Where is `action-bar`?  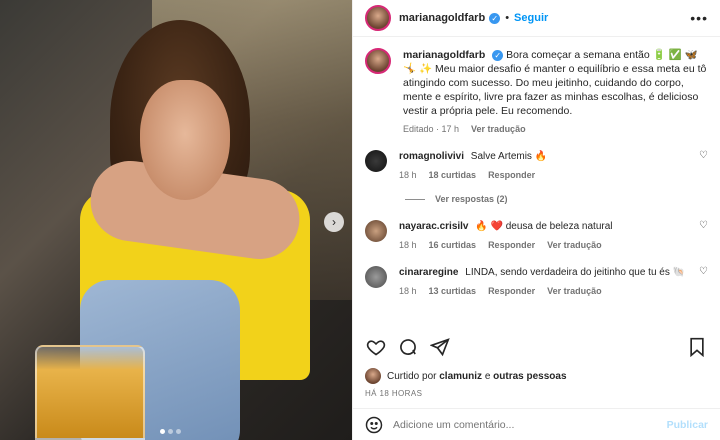
action-bar is located at coordinates (536, 347).